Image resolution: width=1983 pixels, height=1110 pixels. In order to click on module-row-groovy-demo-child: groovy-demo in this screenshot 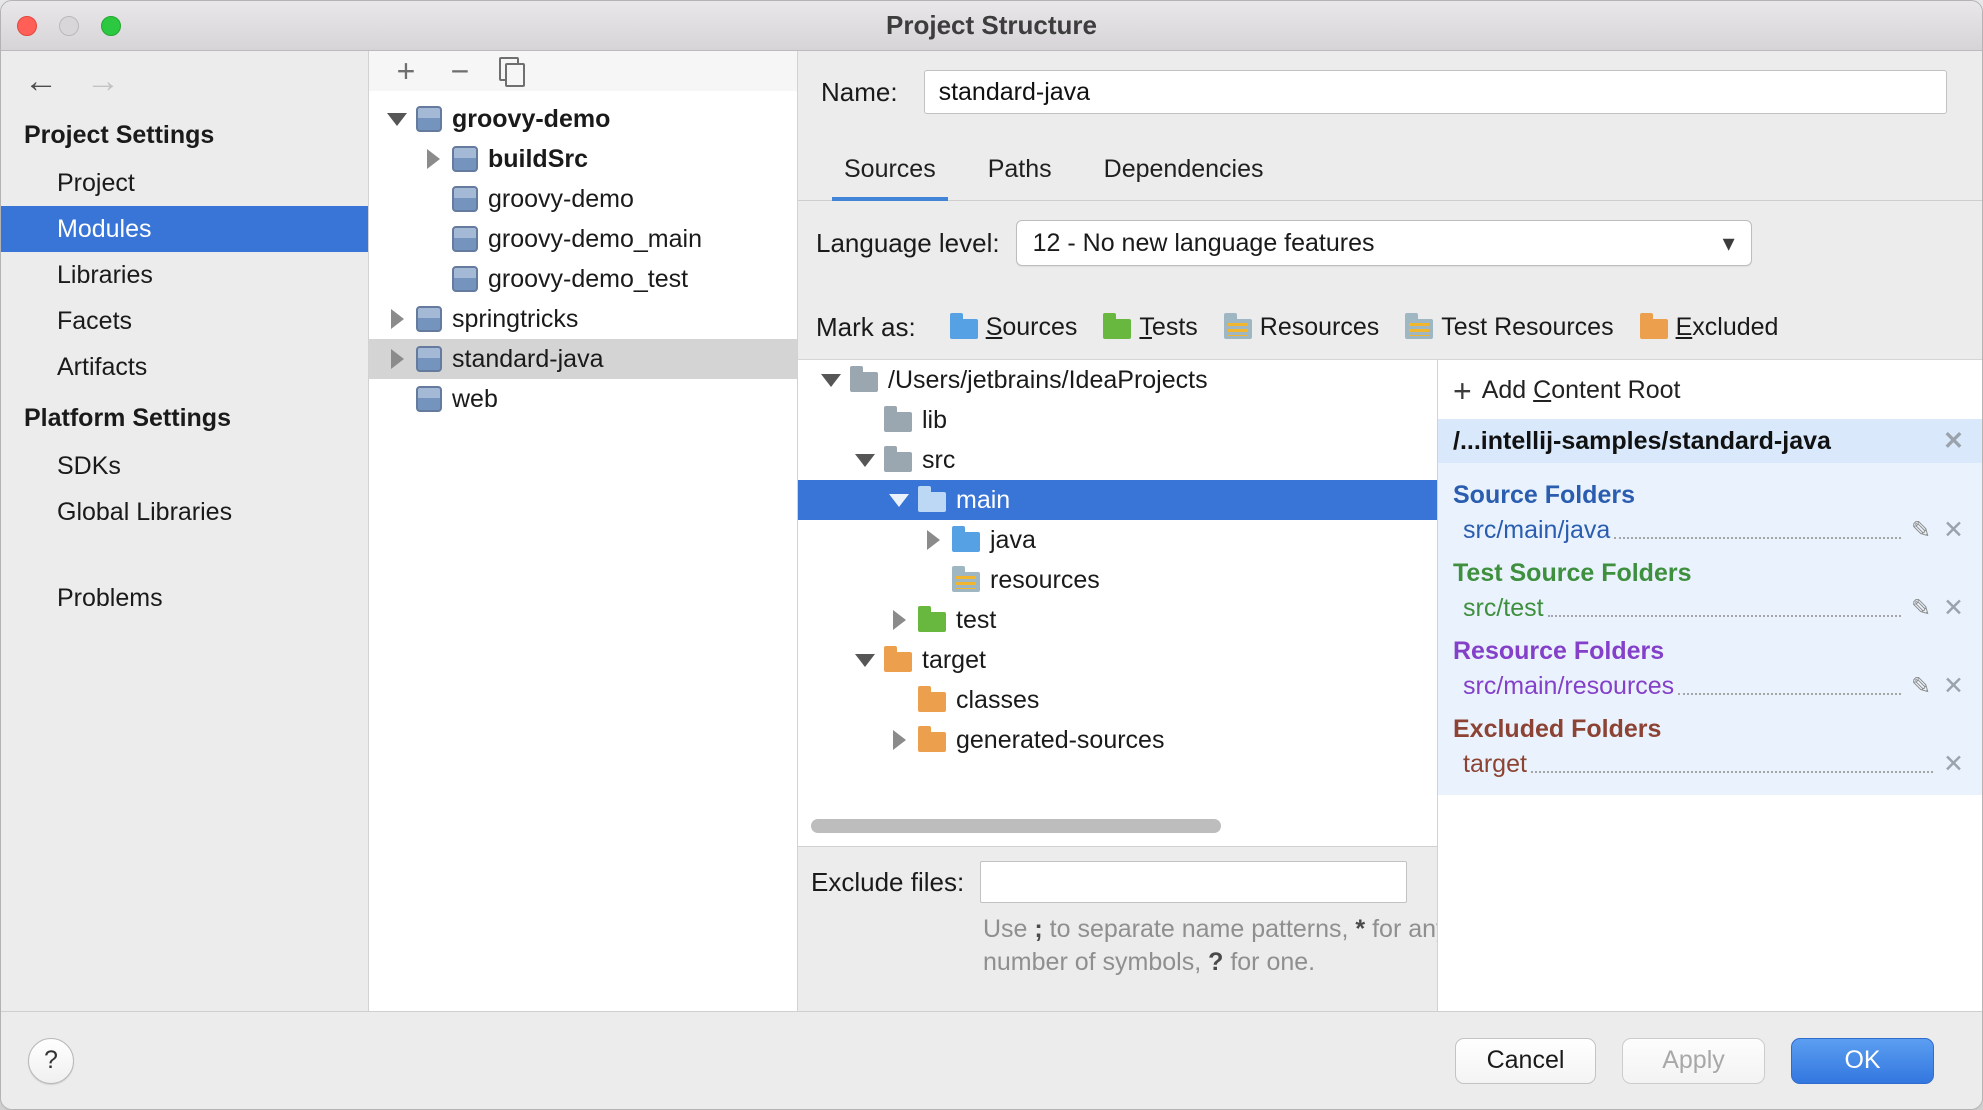, I will do `click(583, 199)`.